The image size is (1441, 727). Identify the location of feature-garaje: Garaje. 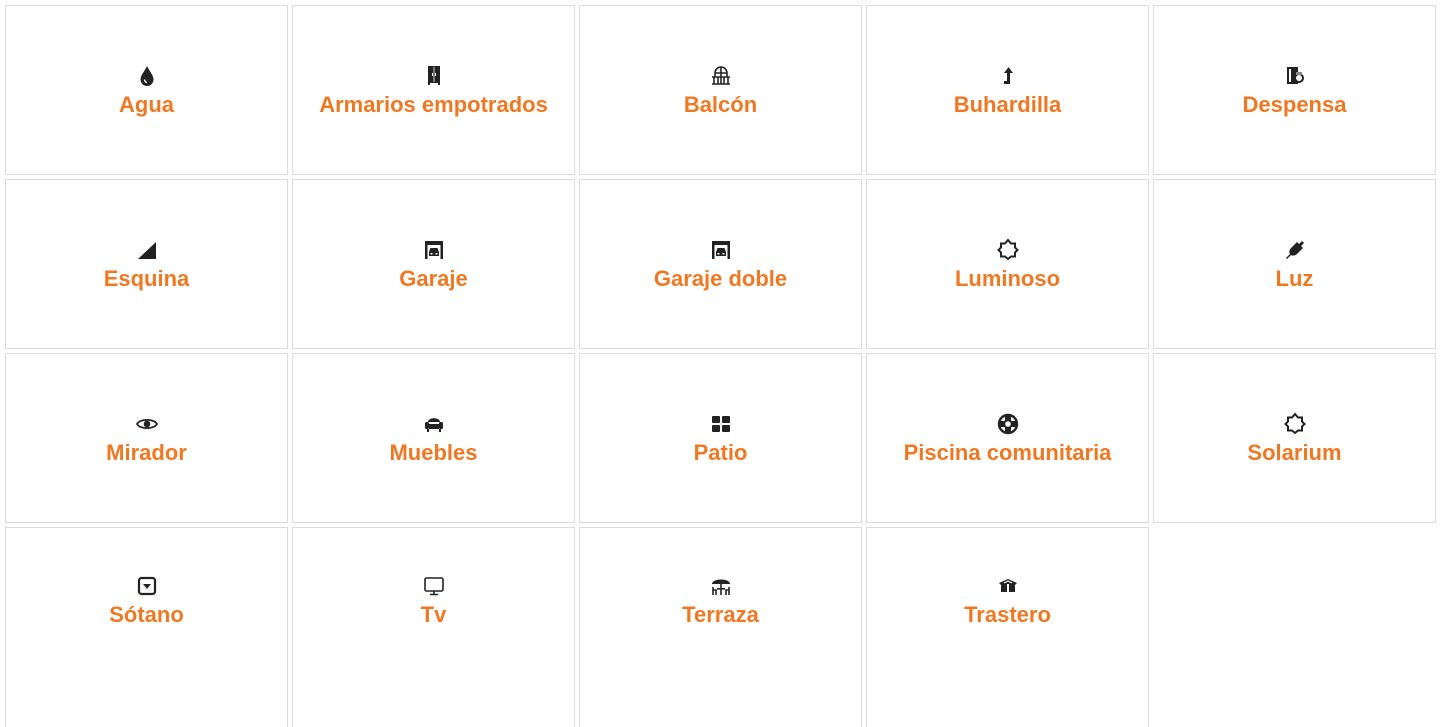
(433, 264).